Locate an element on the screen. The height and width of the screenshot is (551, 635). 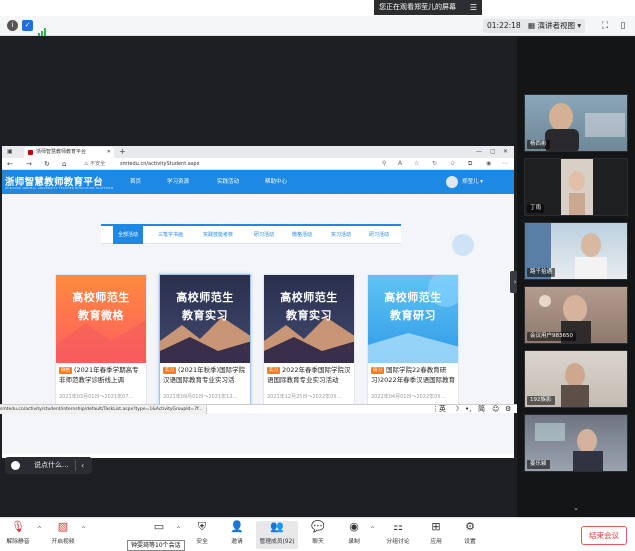
punctuation-icon: •, is located at coordinates (468, 409).